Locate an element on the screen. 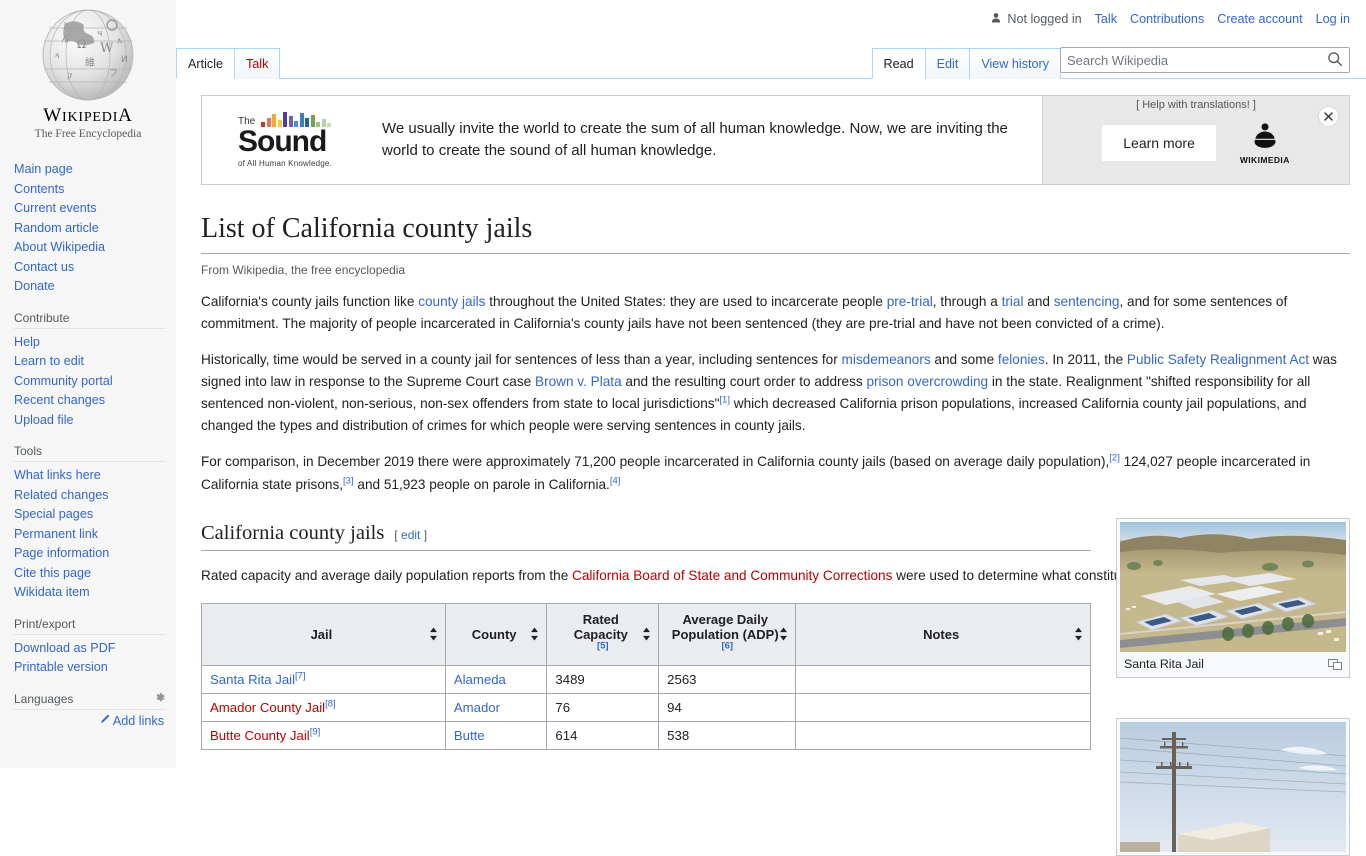 The height and width of the screenshot is (856, 1366). county-link: Amador is located at coordinates (477, 707).